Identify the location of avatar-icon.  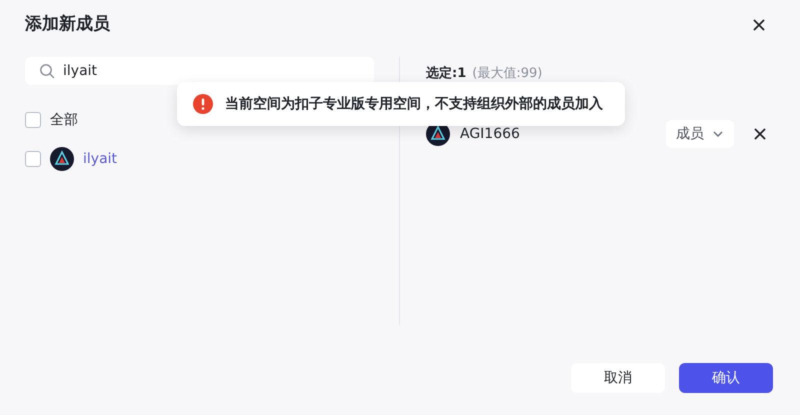
(62, 159).